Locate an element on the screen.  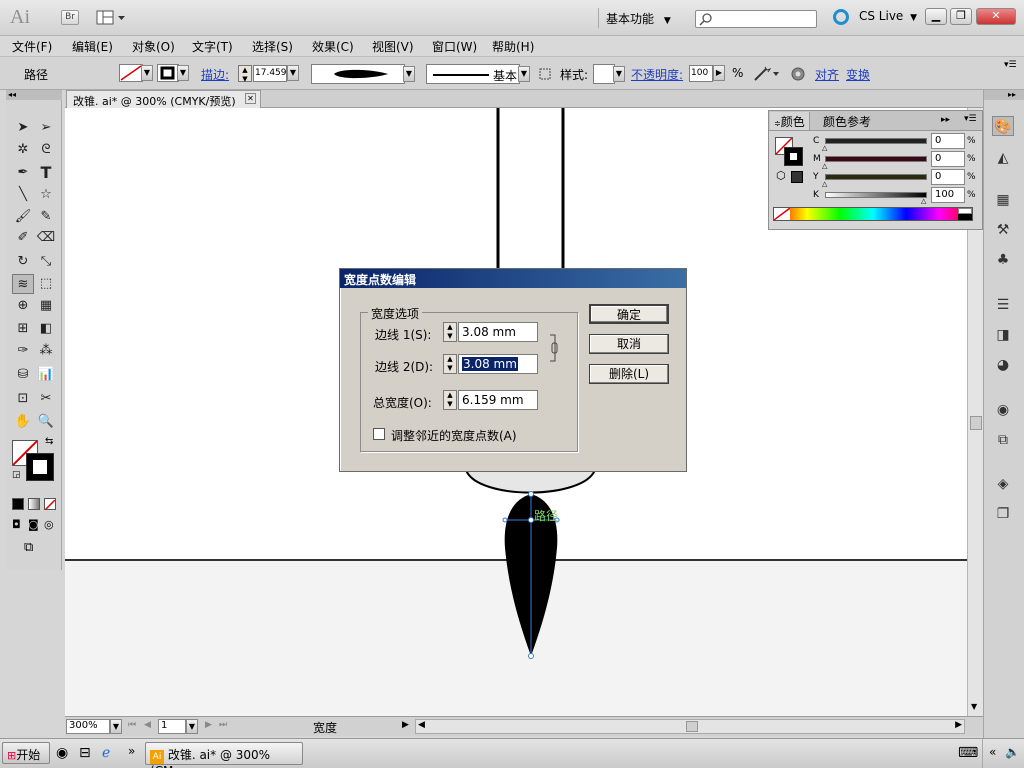
color-mode-button is located at coordinates (18, 504).